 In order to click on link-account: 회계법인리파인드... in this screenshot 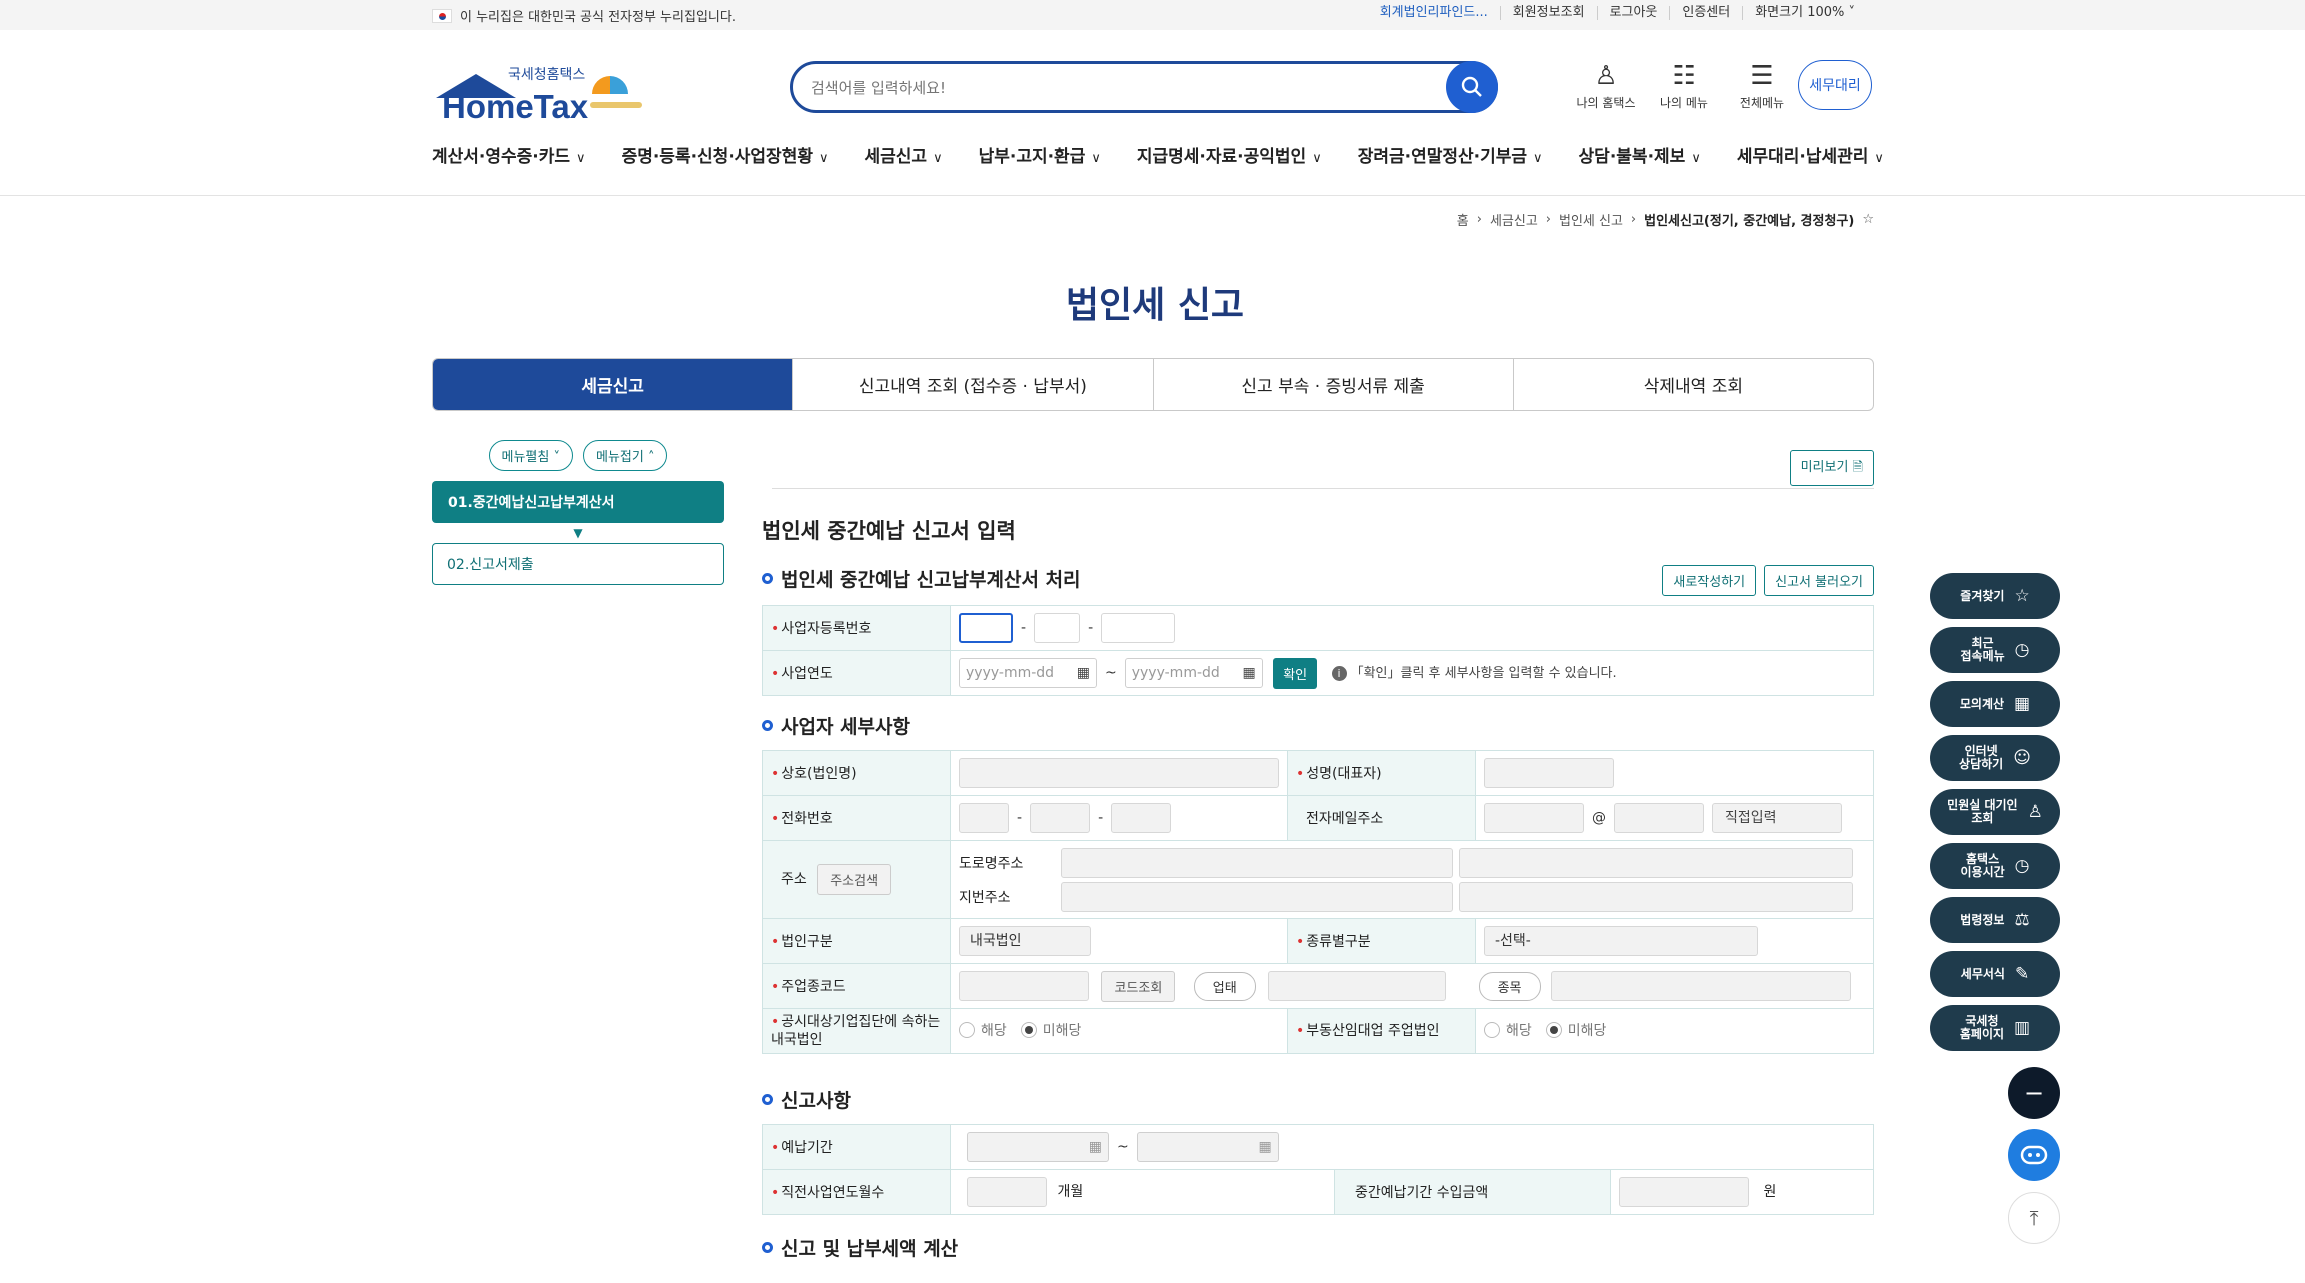, I will do `click(1434, 13)`.